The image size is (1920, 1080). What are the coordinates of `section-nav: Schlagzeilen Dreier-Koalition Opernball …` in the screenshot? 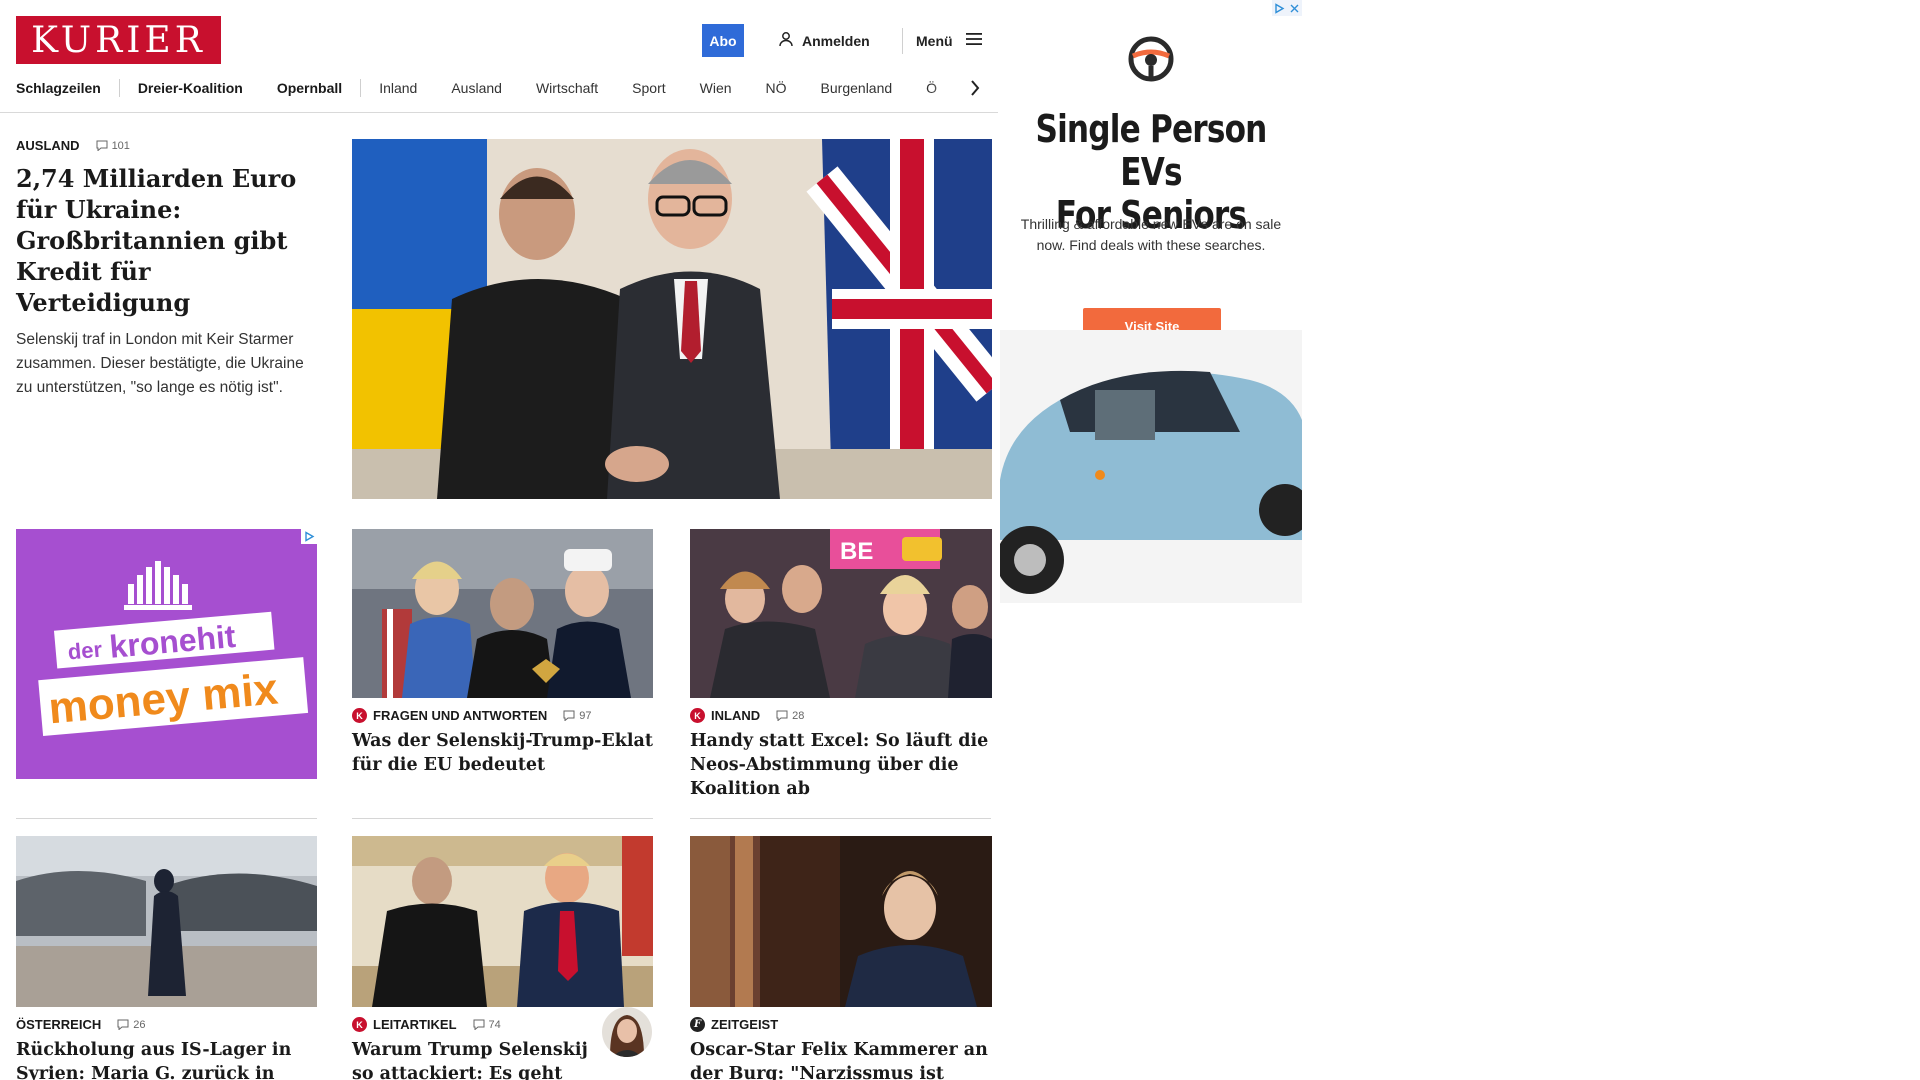 It's located at (496, 88).